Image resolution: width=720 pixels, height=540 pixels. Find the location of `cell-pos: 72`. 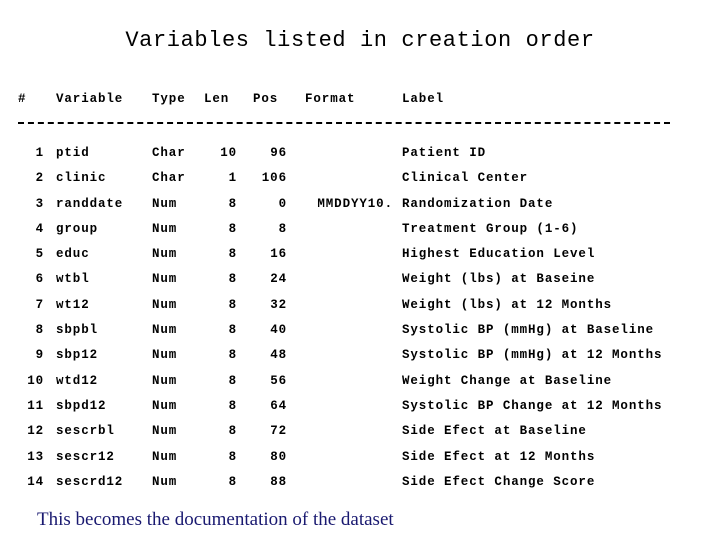

cell-pos: 72 is located at coordinates (278, 431).